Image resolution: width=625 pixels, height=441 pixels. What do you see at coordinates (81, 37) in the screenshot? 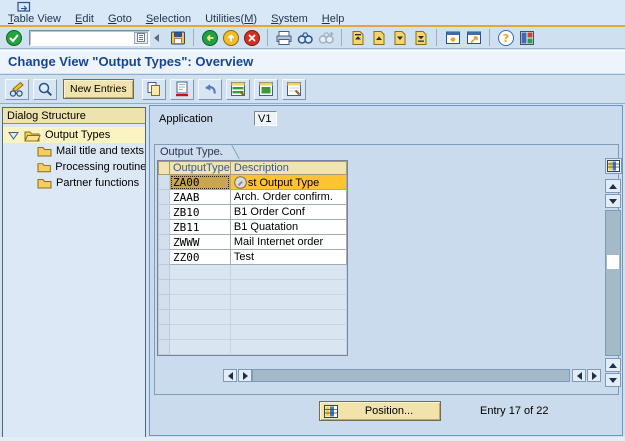
I see `command-field` at bounding box center [81, 37].